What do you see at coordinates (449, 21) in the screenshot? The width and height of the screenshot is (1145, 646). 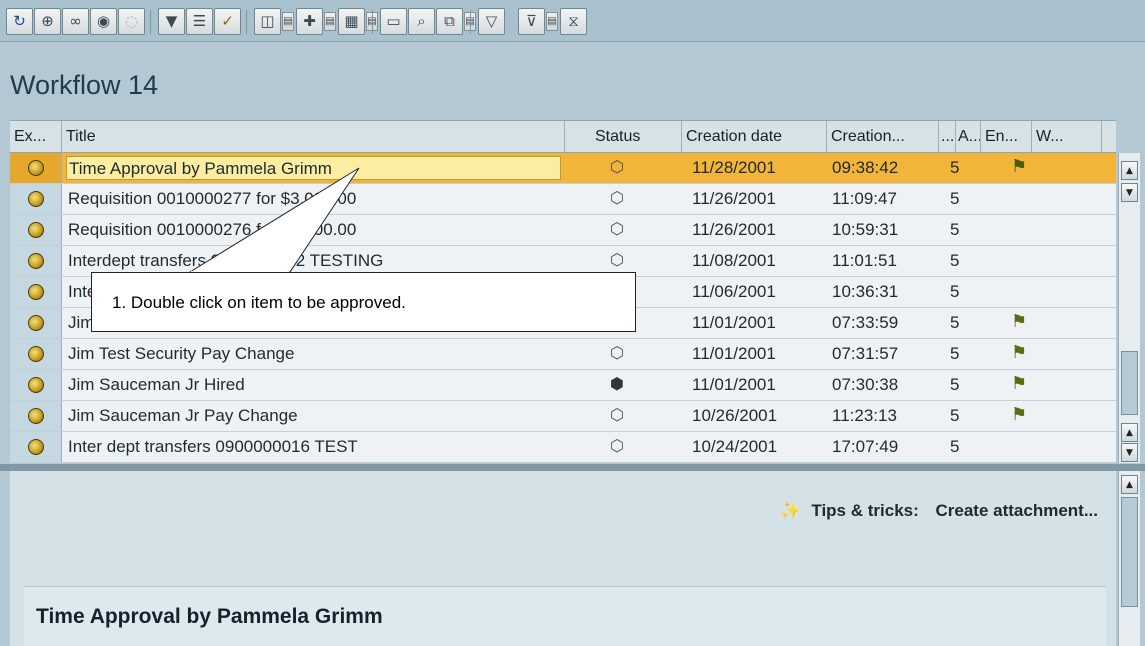 I see `copy-icon: ⧉` at bounding box center [449, 21].